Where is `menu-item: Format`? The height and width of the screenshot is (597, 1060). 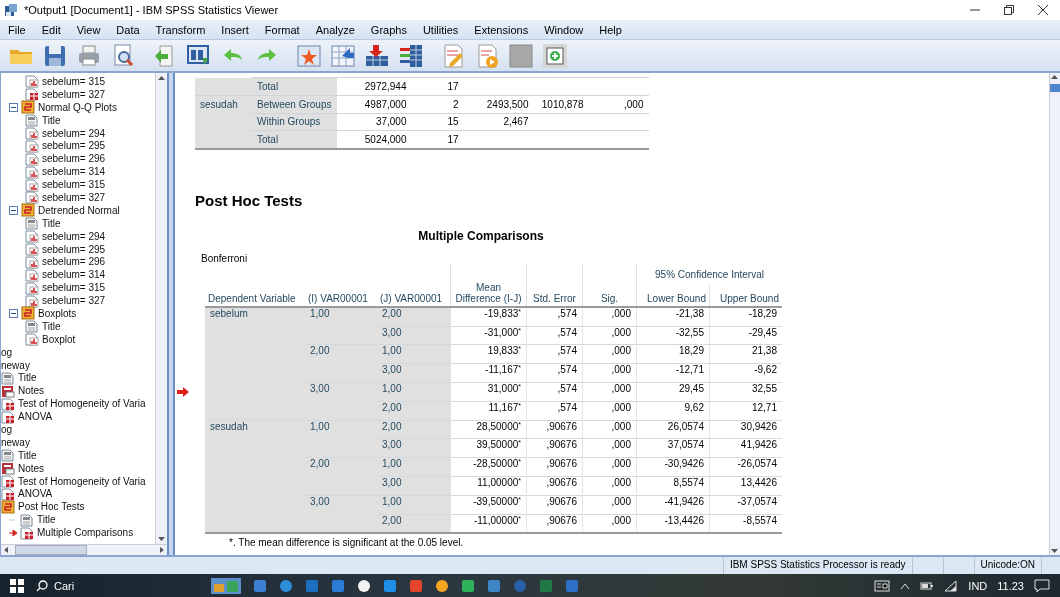
menu-item: Format is located at coordinates (284, 29).